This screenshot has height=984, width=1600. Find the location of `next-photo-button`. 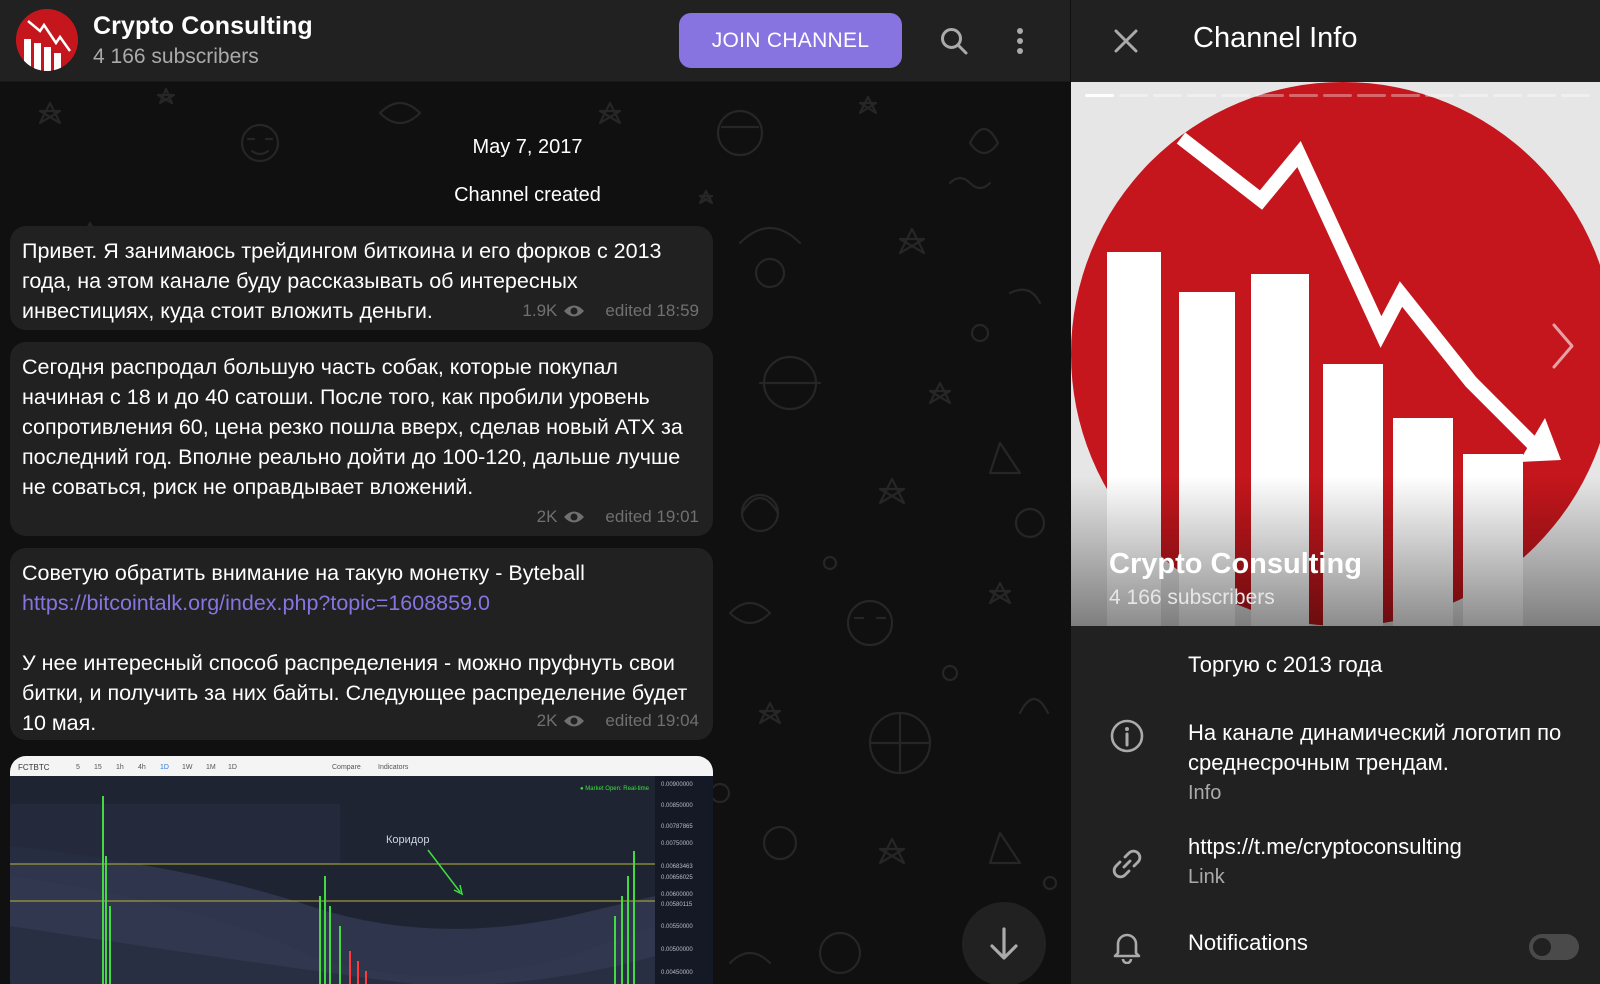

next-photo-button is located at coordinates (1571, 352).